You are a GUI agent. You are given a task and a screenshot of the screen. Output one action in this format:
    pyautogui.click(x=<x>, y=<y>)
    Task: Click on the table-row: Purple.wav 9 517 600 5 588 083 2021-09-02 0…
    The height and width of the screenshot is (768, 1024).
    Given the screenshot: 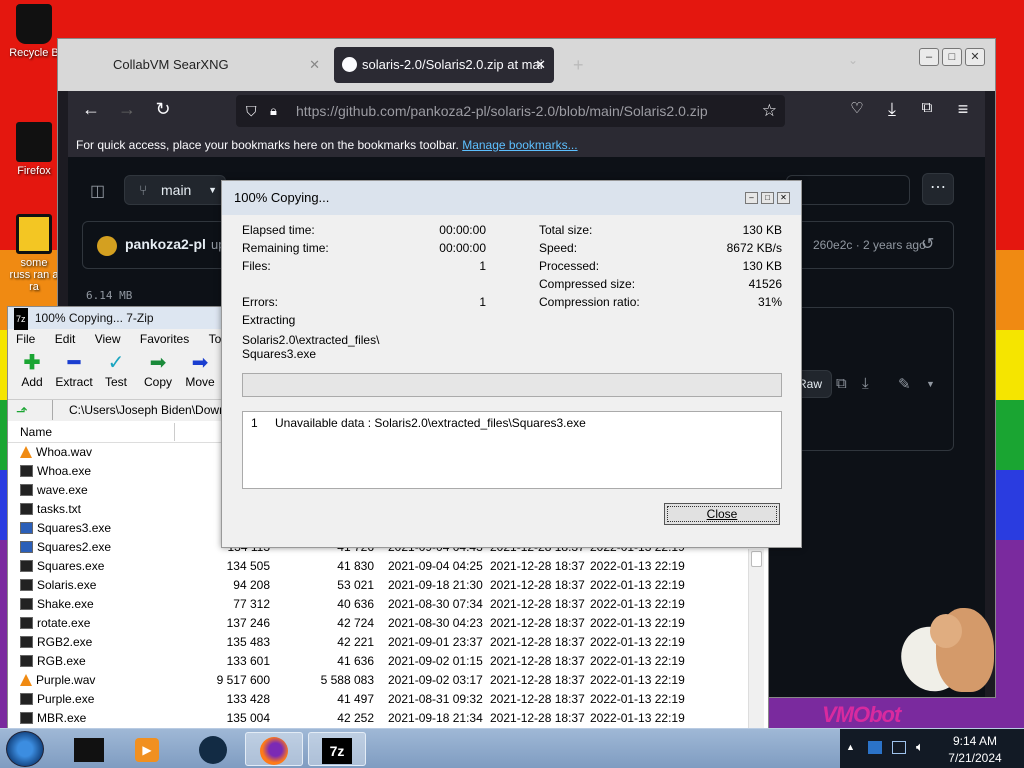 What is the action you would take?
    pyautogui.click(x=380, y=680)
    